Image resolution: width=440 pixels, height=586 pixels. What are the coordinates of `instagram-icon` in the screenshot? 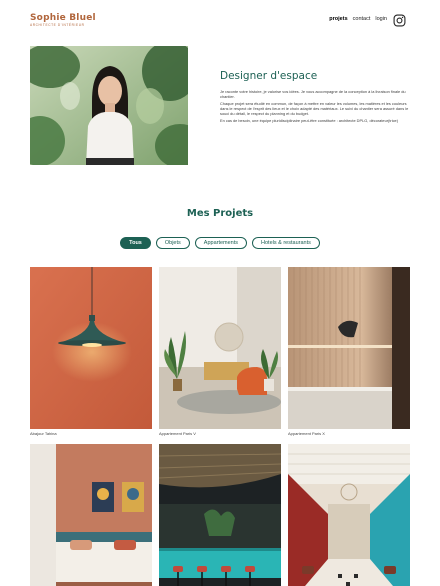 It's located at (399, 20).